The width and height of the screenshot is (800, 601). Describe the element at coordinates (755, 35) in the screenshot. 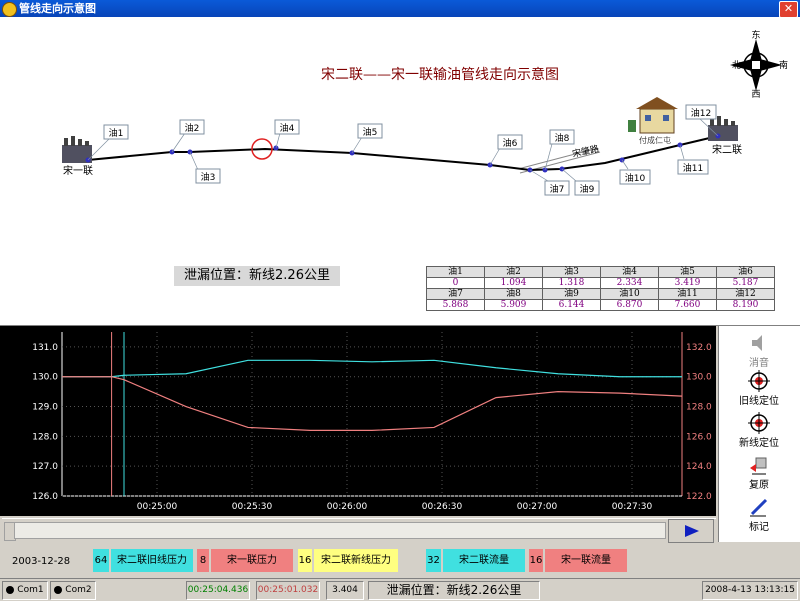

I see `compass-n: 东` at that location.